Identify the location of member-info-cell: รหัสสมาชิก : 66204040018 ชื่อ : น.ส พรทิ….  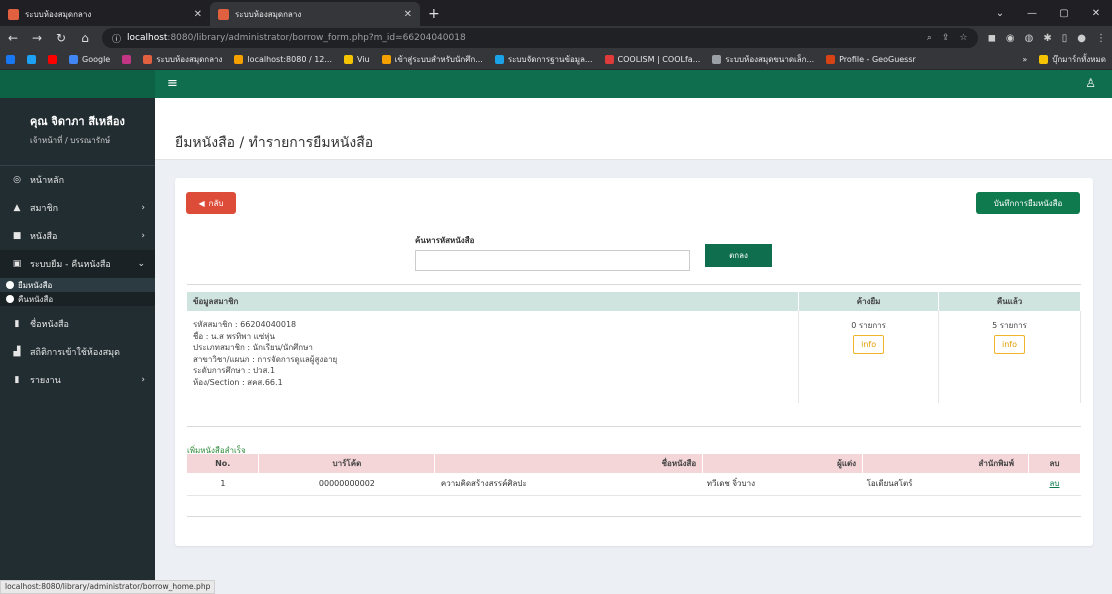
(493, 357).